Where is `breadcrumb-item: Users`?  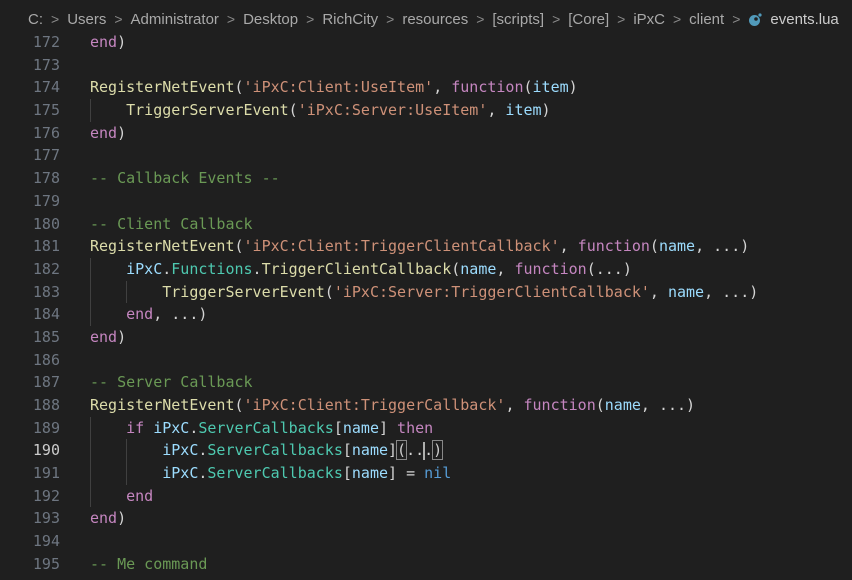 breadcrumb-item: Users is located at coordinates (86, 19).